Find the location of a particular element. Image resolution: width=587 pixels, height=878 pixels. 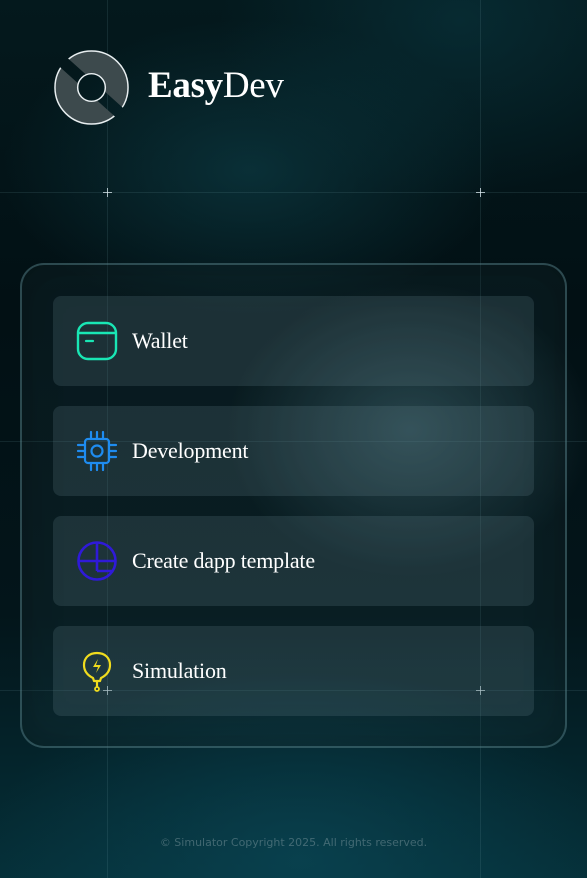

template-grid-icon is located at coordinates (97, 561).